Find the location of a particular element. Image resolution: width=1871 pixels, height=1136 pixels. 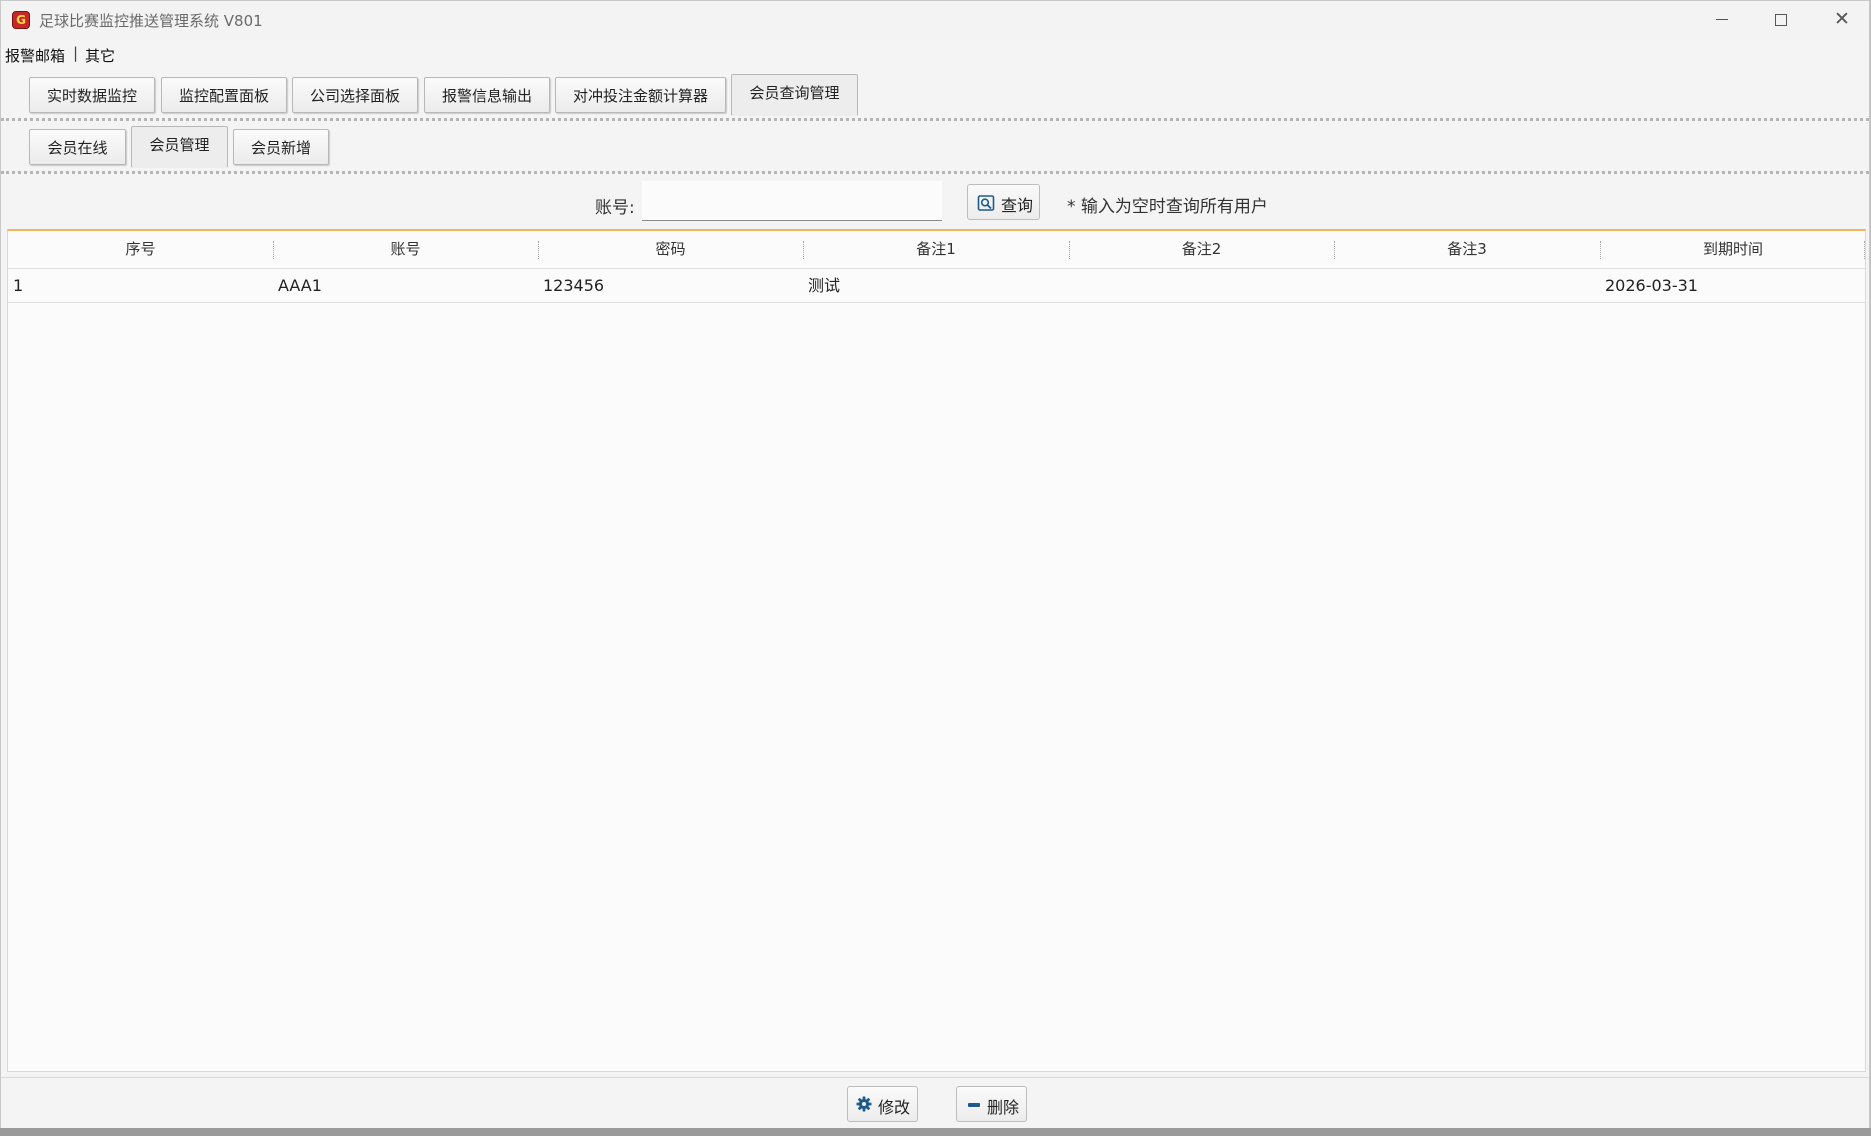

column-header-note1: 备注1 is located at coordinates (936, 249).